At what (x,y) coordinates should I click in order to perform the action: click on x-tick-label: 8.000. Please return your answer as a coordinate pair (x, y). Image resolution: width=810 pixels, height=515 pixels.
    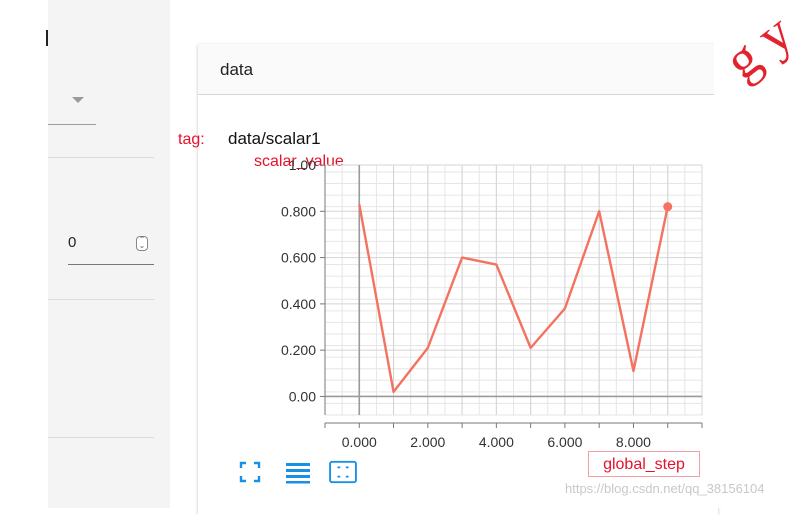
    Looking at the image, I should click on (633, 442).